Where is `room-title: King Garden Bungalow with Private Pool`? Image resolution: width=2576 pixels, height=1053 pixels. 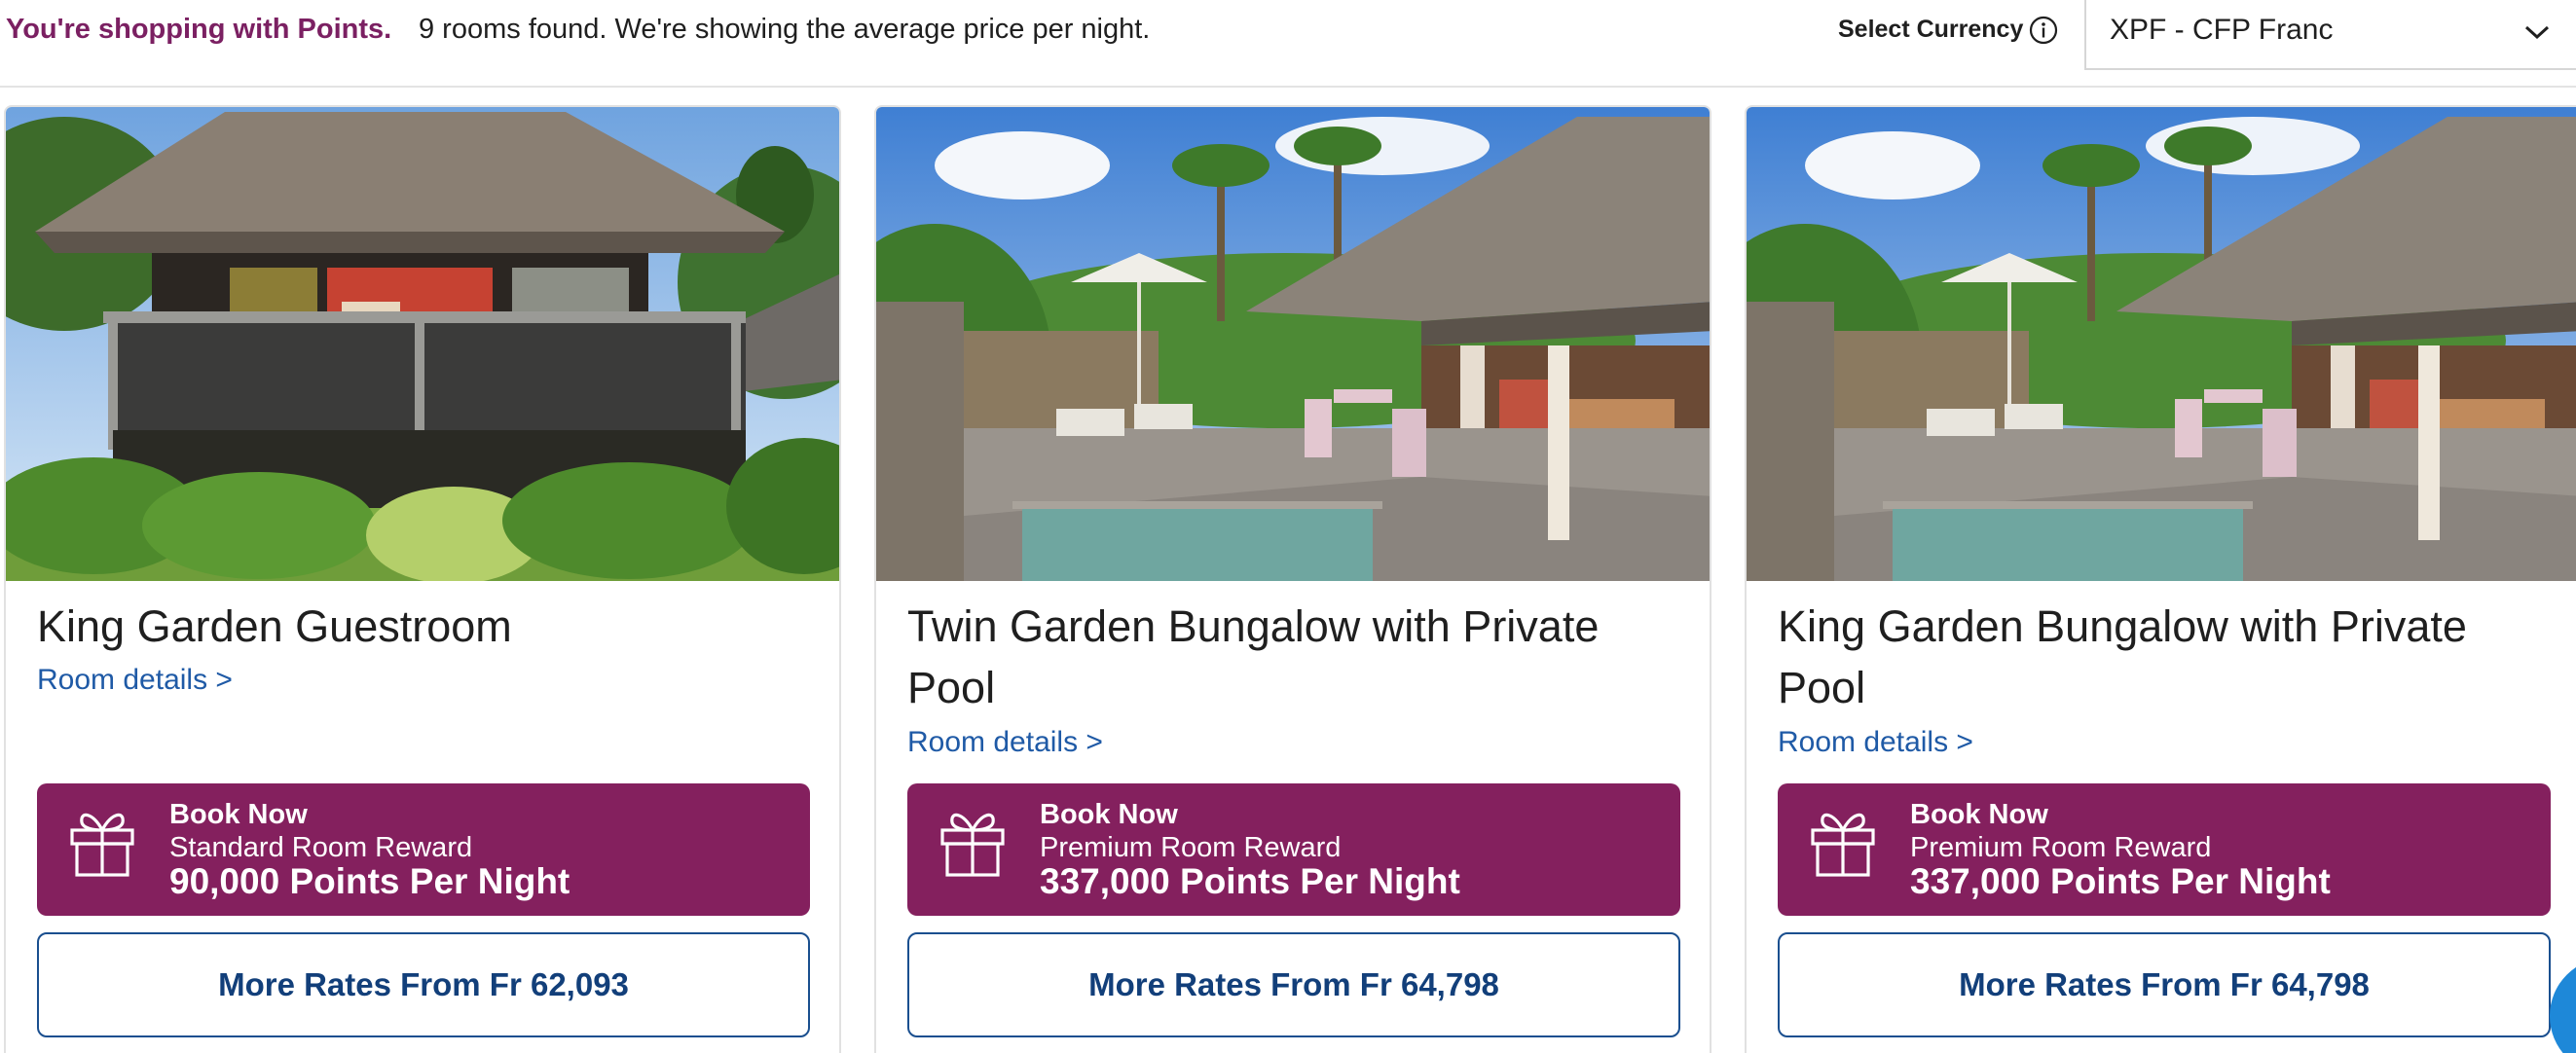 room-title: King Garden Bungalow with Private Pool is located at coordinates (2122, 656).